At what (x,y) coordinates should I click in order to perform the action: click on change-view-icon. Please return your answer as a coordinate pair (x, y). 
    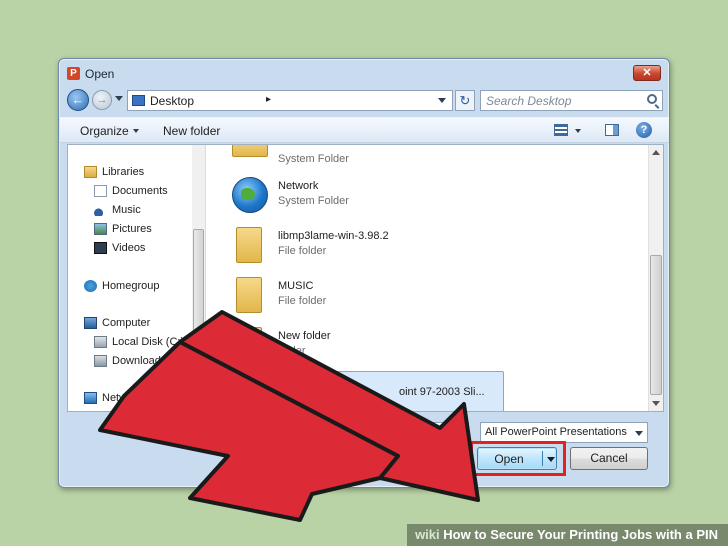
    Looking at the image, I should click on (561, 130).